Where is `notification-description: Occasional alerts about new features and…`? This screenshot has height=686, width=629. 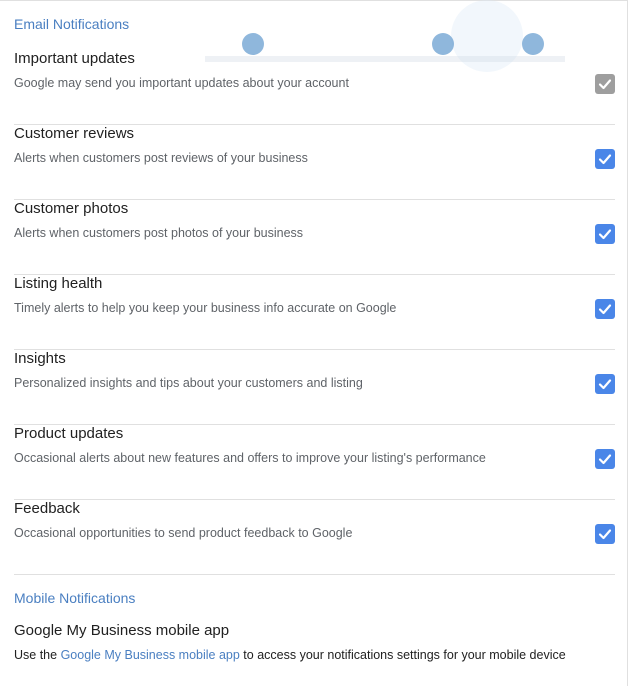 notification-description: Occasional alerts about new features and… is located at coordinates (250, 458).